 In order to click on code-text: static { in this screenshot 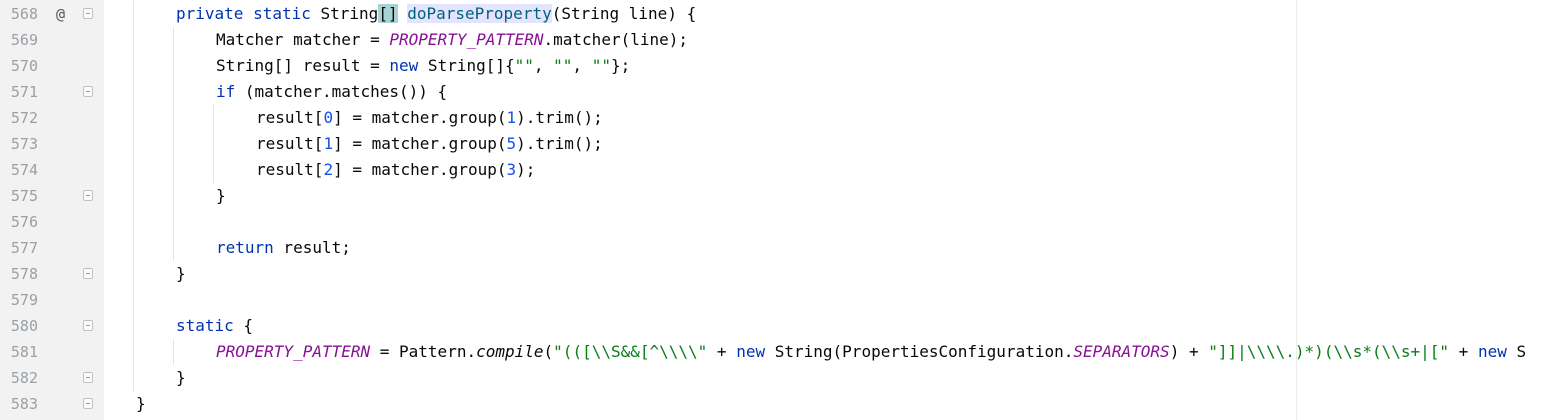, I will do `click(214, 326)`.